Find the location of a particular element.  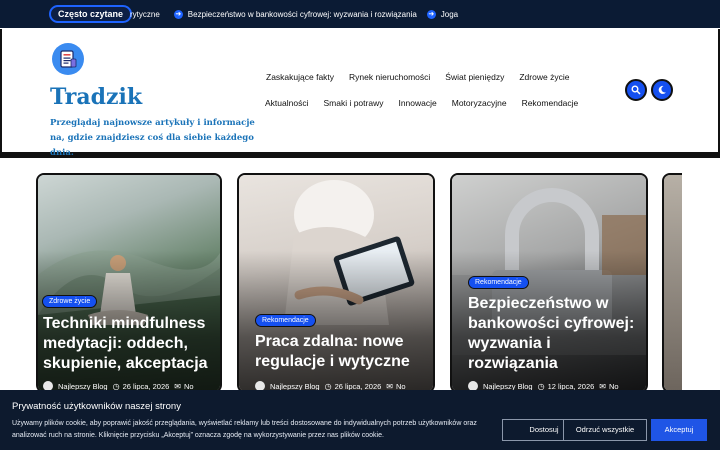

accept-button: Akceptuj is located at coordinates (679, 430).